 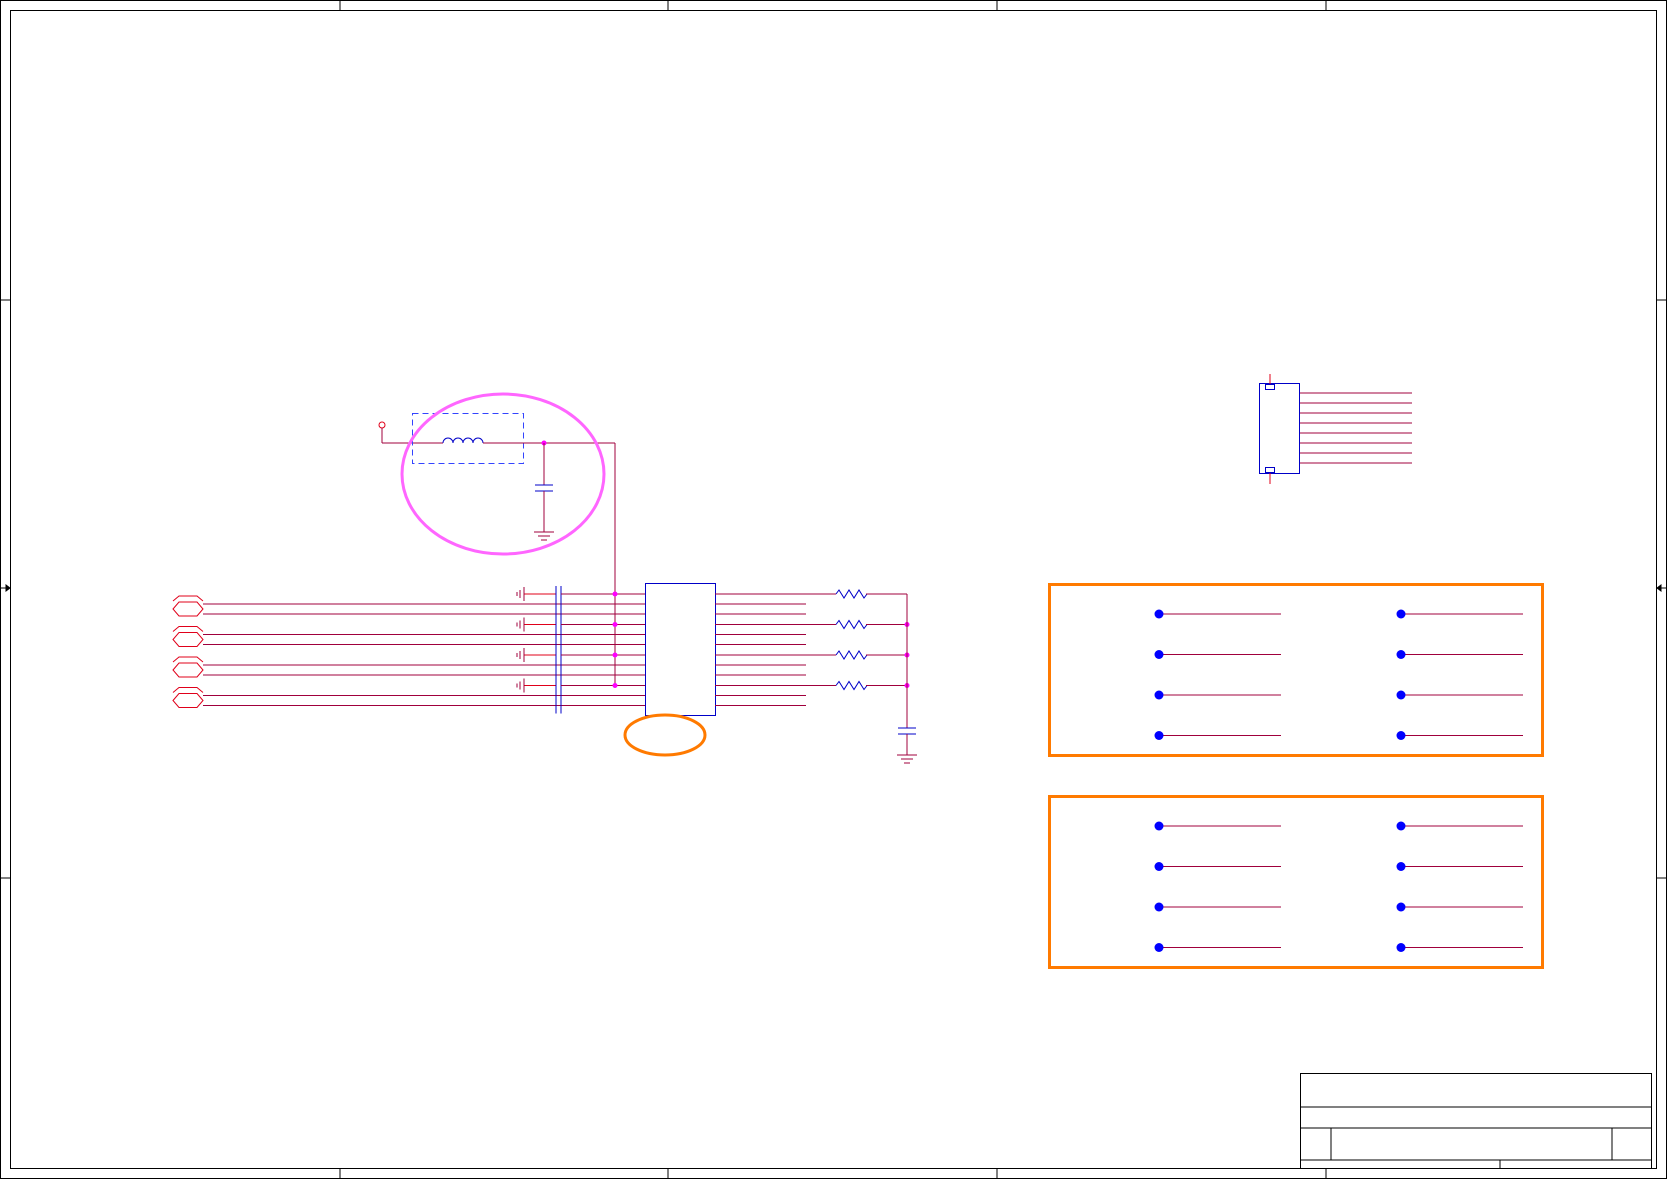 What do you see at coordinates (463, 440) in the screenshot?
I see `inductor-icon` at bounding box center [463, 440].